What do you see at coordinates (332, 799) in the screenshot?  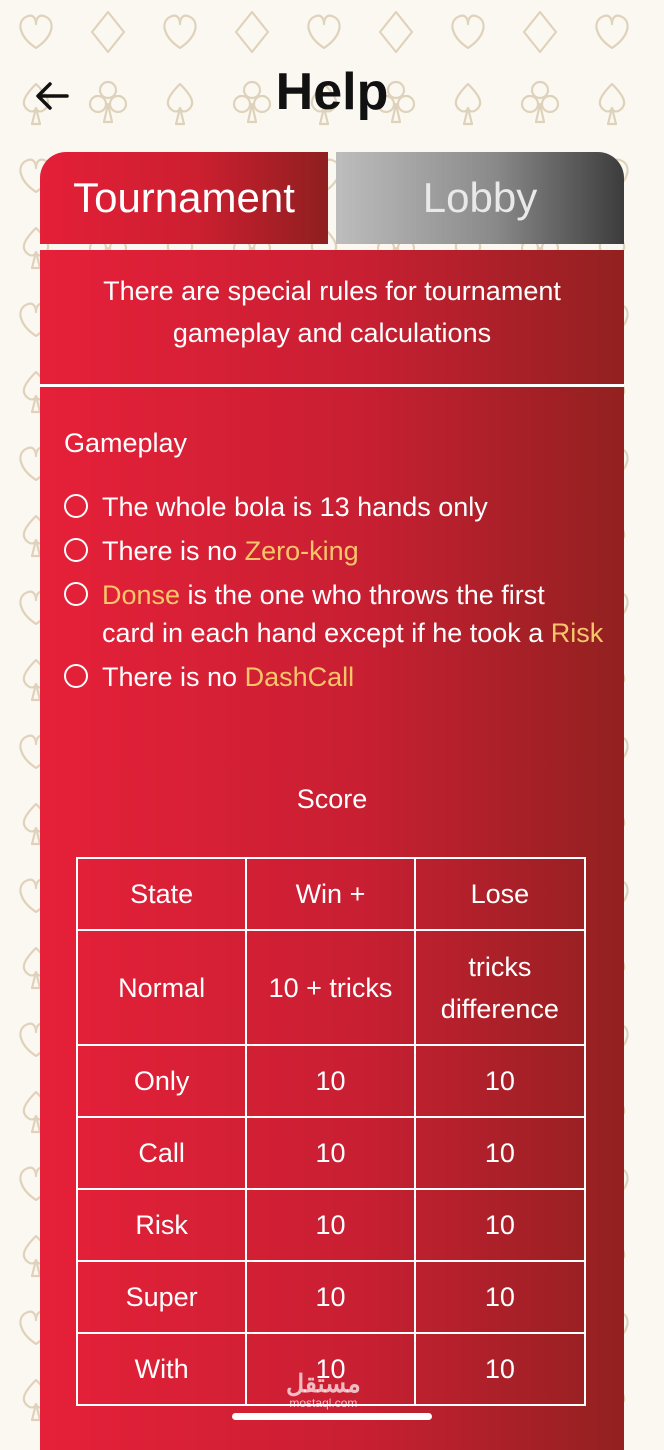 I see `score-title: Score` at bounding box center [332, 799].